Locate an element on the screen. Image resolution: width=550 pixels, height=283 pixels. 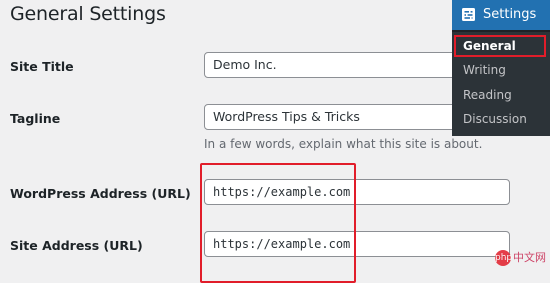
settings-menu-label: Settings is located at coordinates (510, 14).